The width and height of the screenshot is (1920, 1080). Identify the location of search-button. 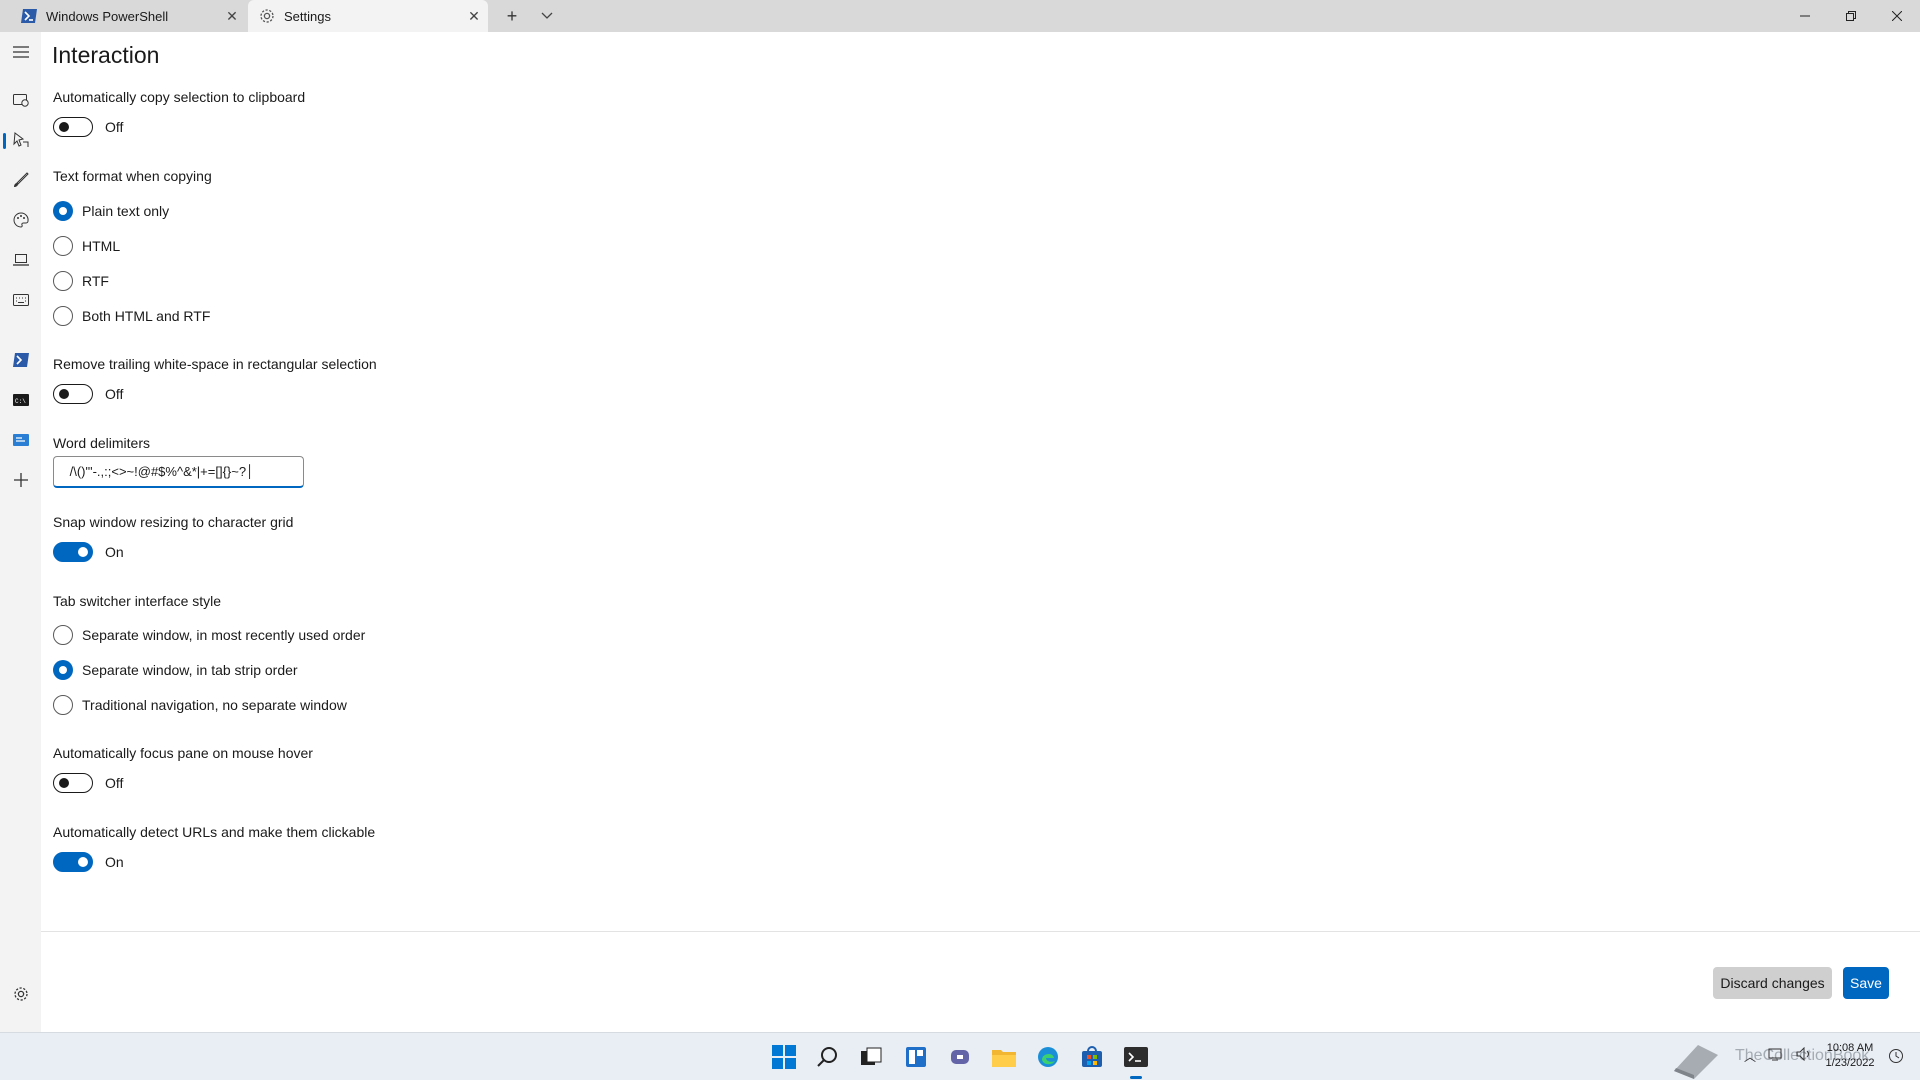
(828, 1057).